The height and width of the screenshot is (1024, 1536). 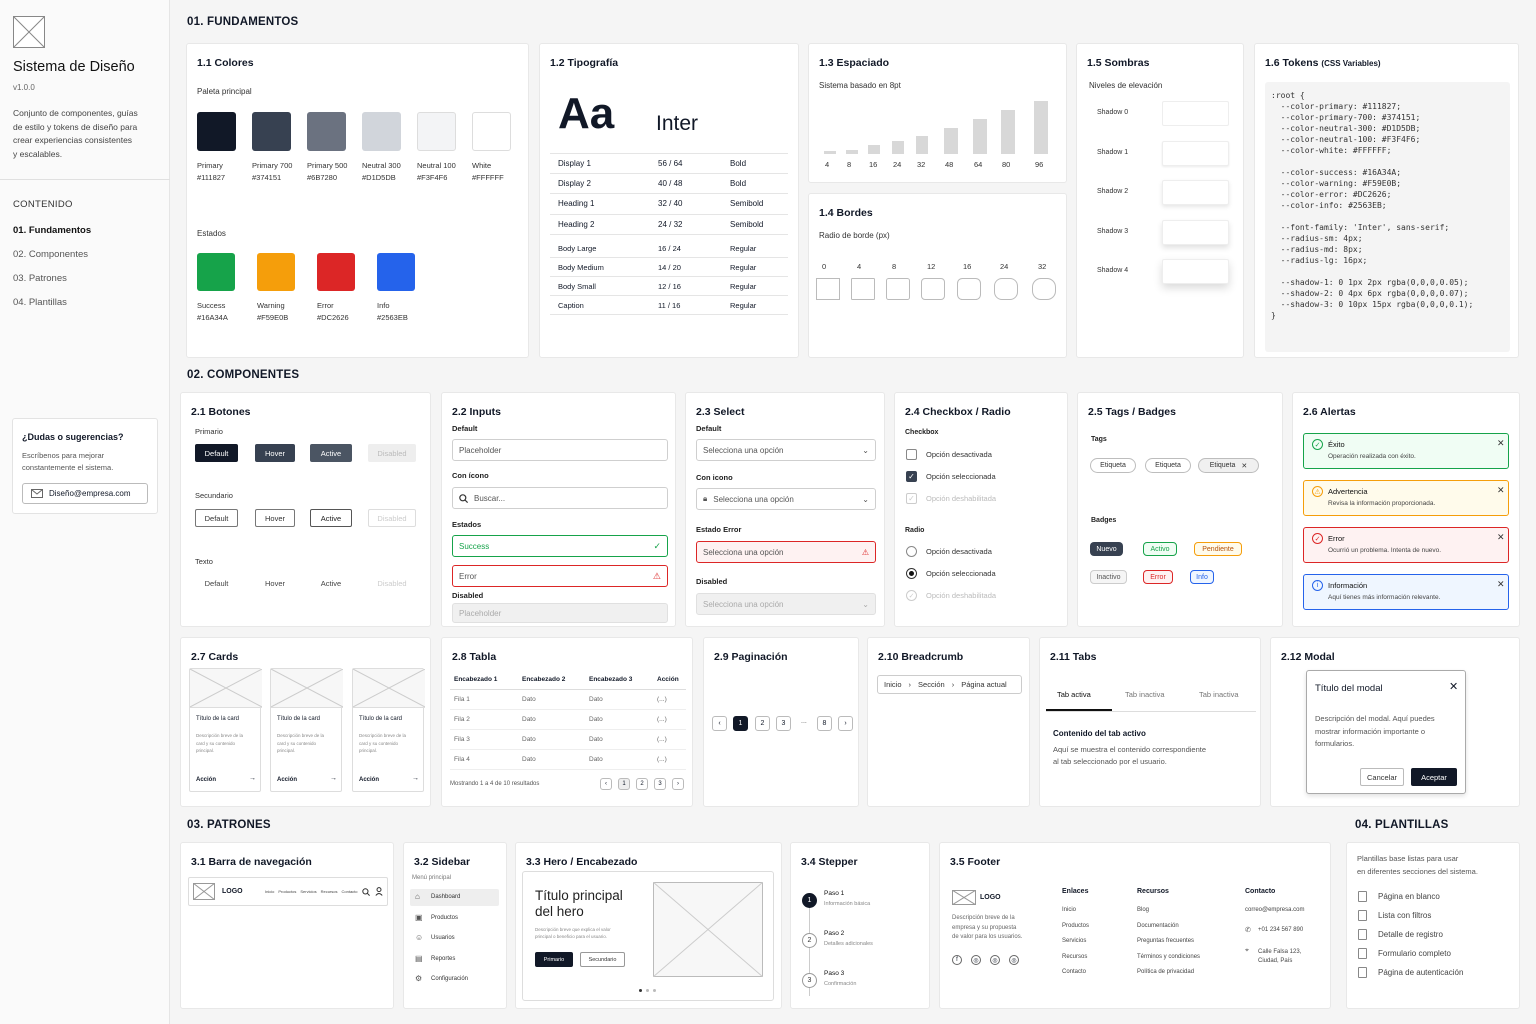 I want to click on primary-active-button: Active, so click(x=331, y=453).